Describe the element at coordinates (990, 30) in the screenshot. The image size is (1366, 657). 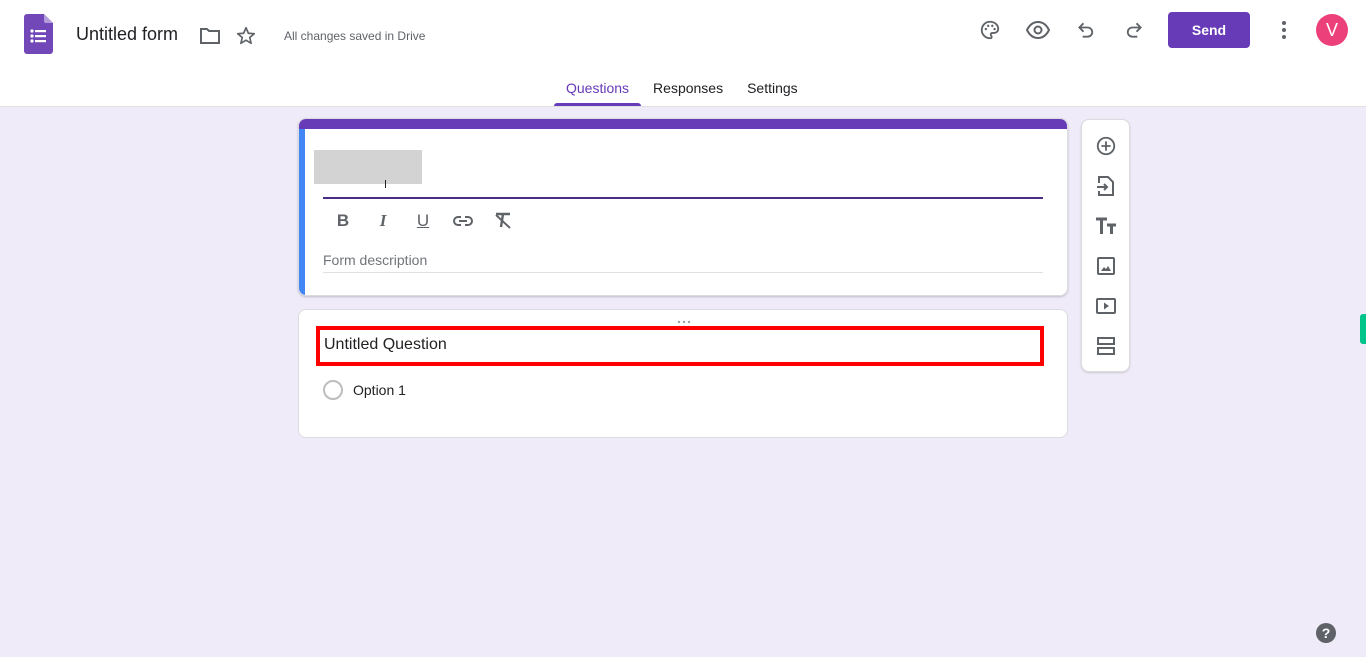
I see `palette-icon` at that location.